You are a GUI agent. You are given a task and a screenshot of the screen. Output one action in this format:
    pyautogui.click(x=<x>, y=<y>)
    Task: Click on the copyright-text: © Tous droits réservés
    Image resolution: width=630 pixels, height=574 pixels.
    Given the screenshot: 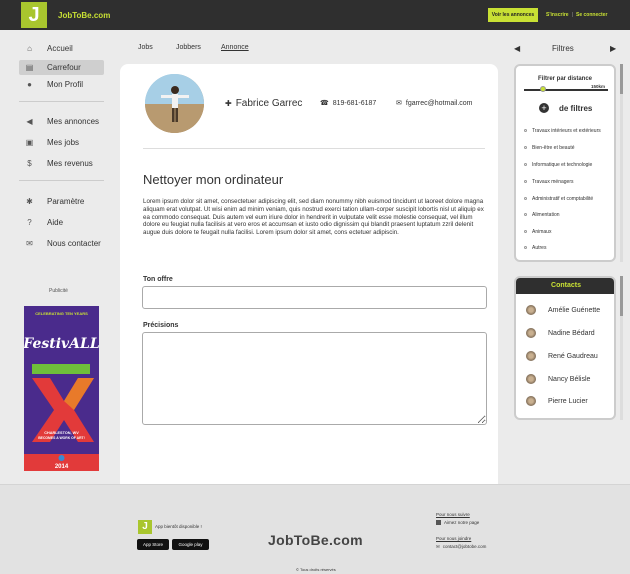 What is the action you would take?
    pyautogui.click(x=316, y=569)
    